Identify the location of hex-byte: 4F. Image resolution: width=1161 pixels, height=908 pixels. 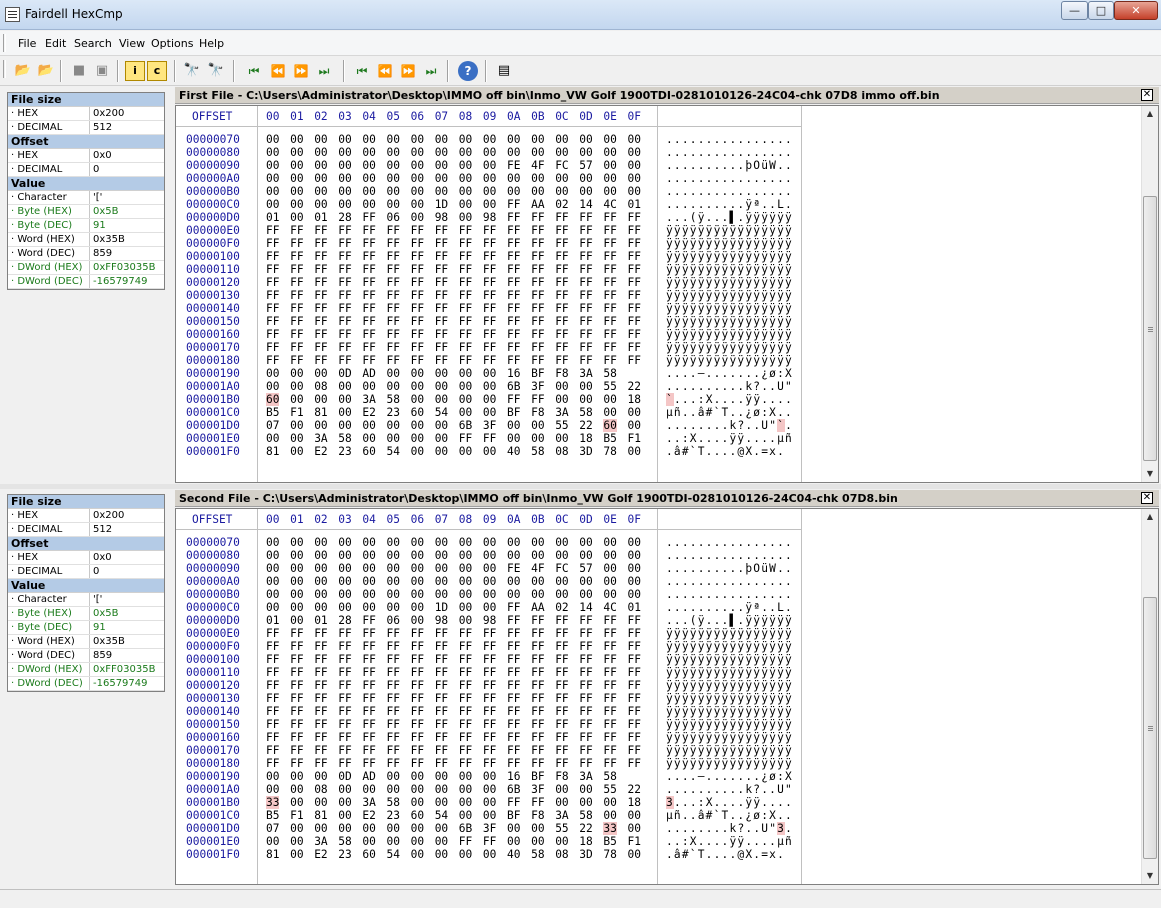
(537, 568).